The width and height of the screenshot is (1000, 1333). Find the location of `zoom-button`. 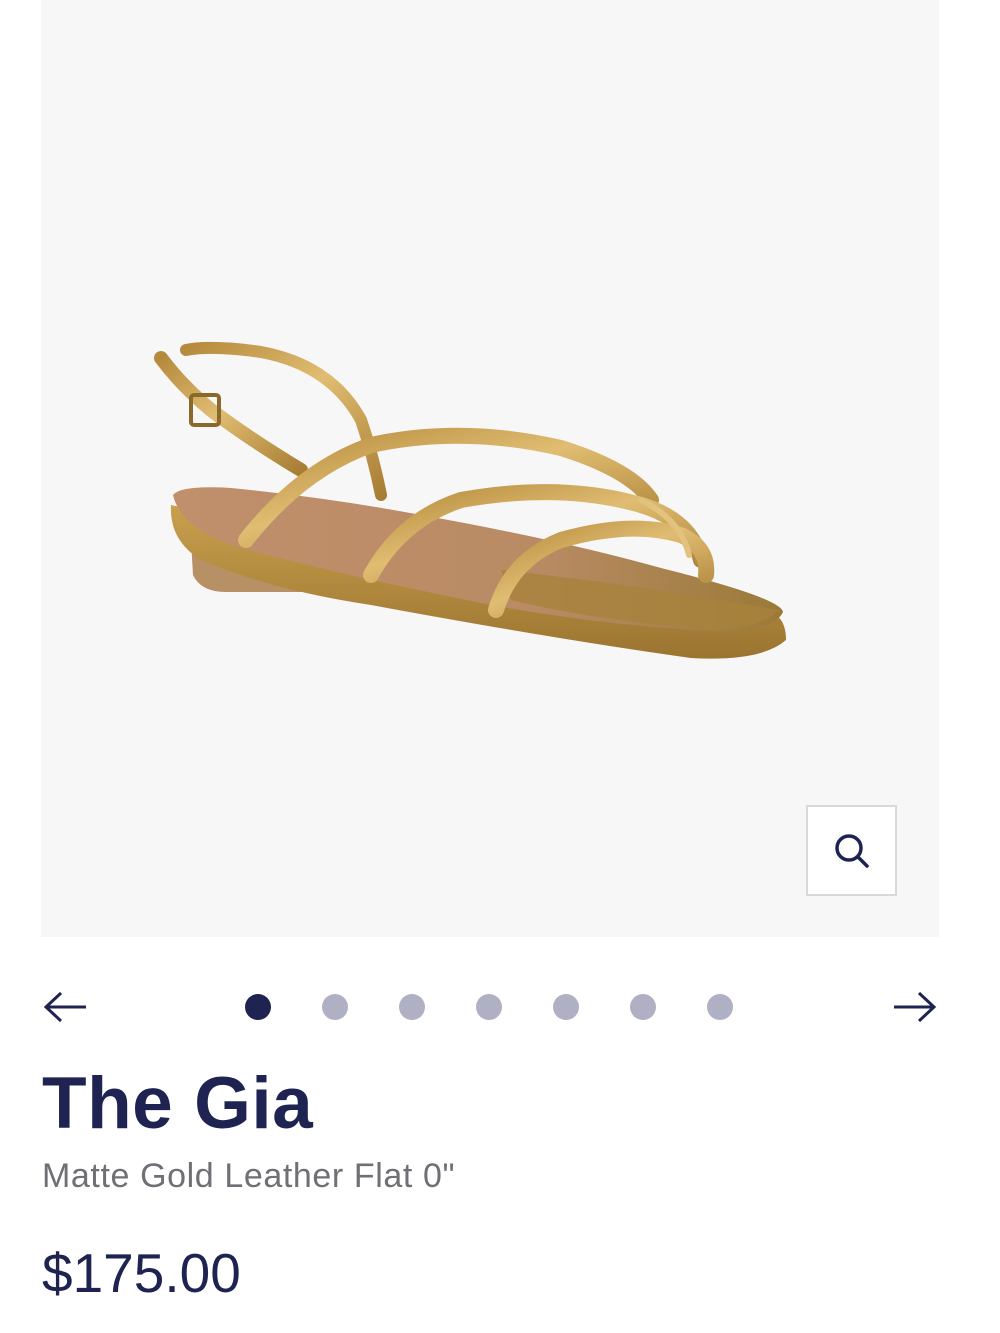

zoom-button is located at coordinates (851, 850).